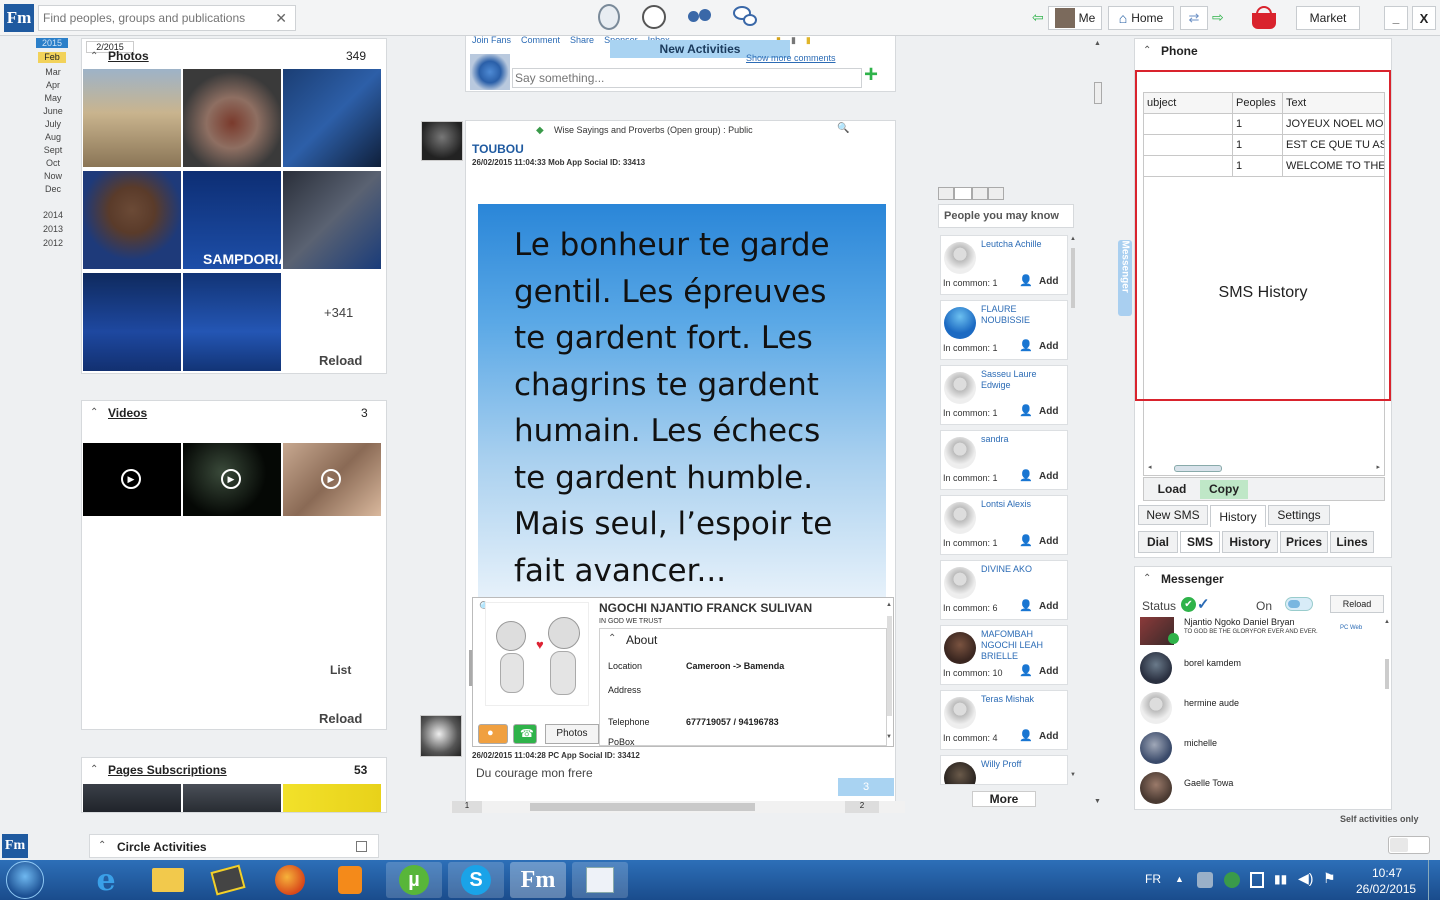  What do you see at coordinates (53, 189) in the screenshot?
I see `calendar-month: Dec` at bounding box center [53, 189].